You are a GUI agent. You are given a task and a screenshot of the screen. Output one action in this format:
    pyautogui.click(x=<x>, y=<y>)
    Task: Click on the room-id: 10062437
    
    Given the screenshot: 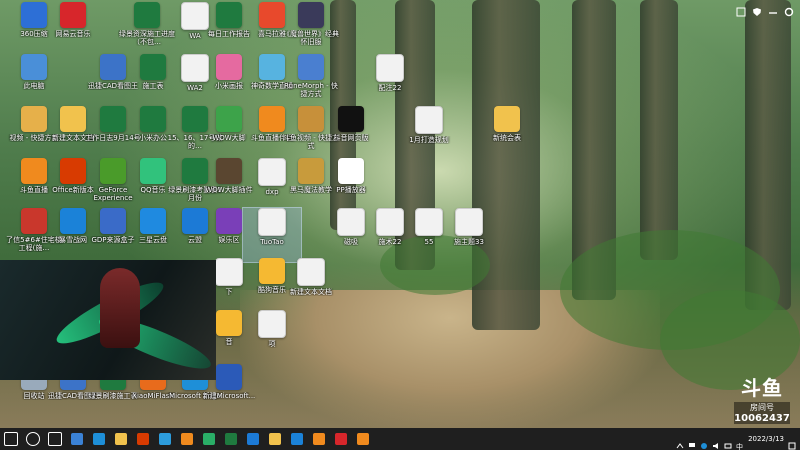 What is the action you would take?
    pyautogui.click(x=762, y=418)
    